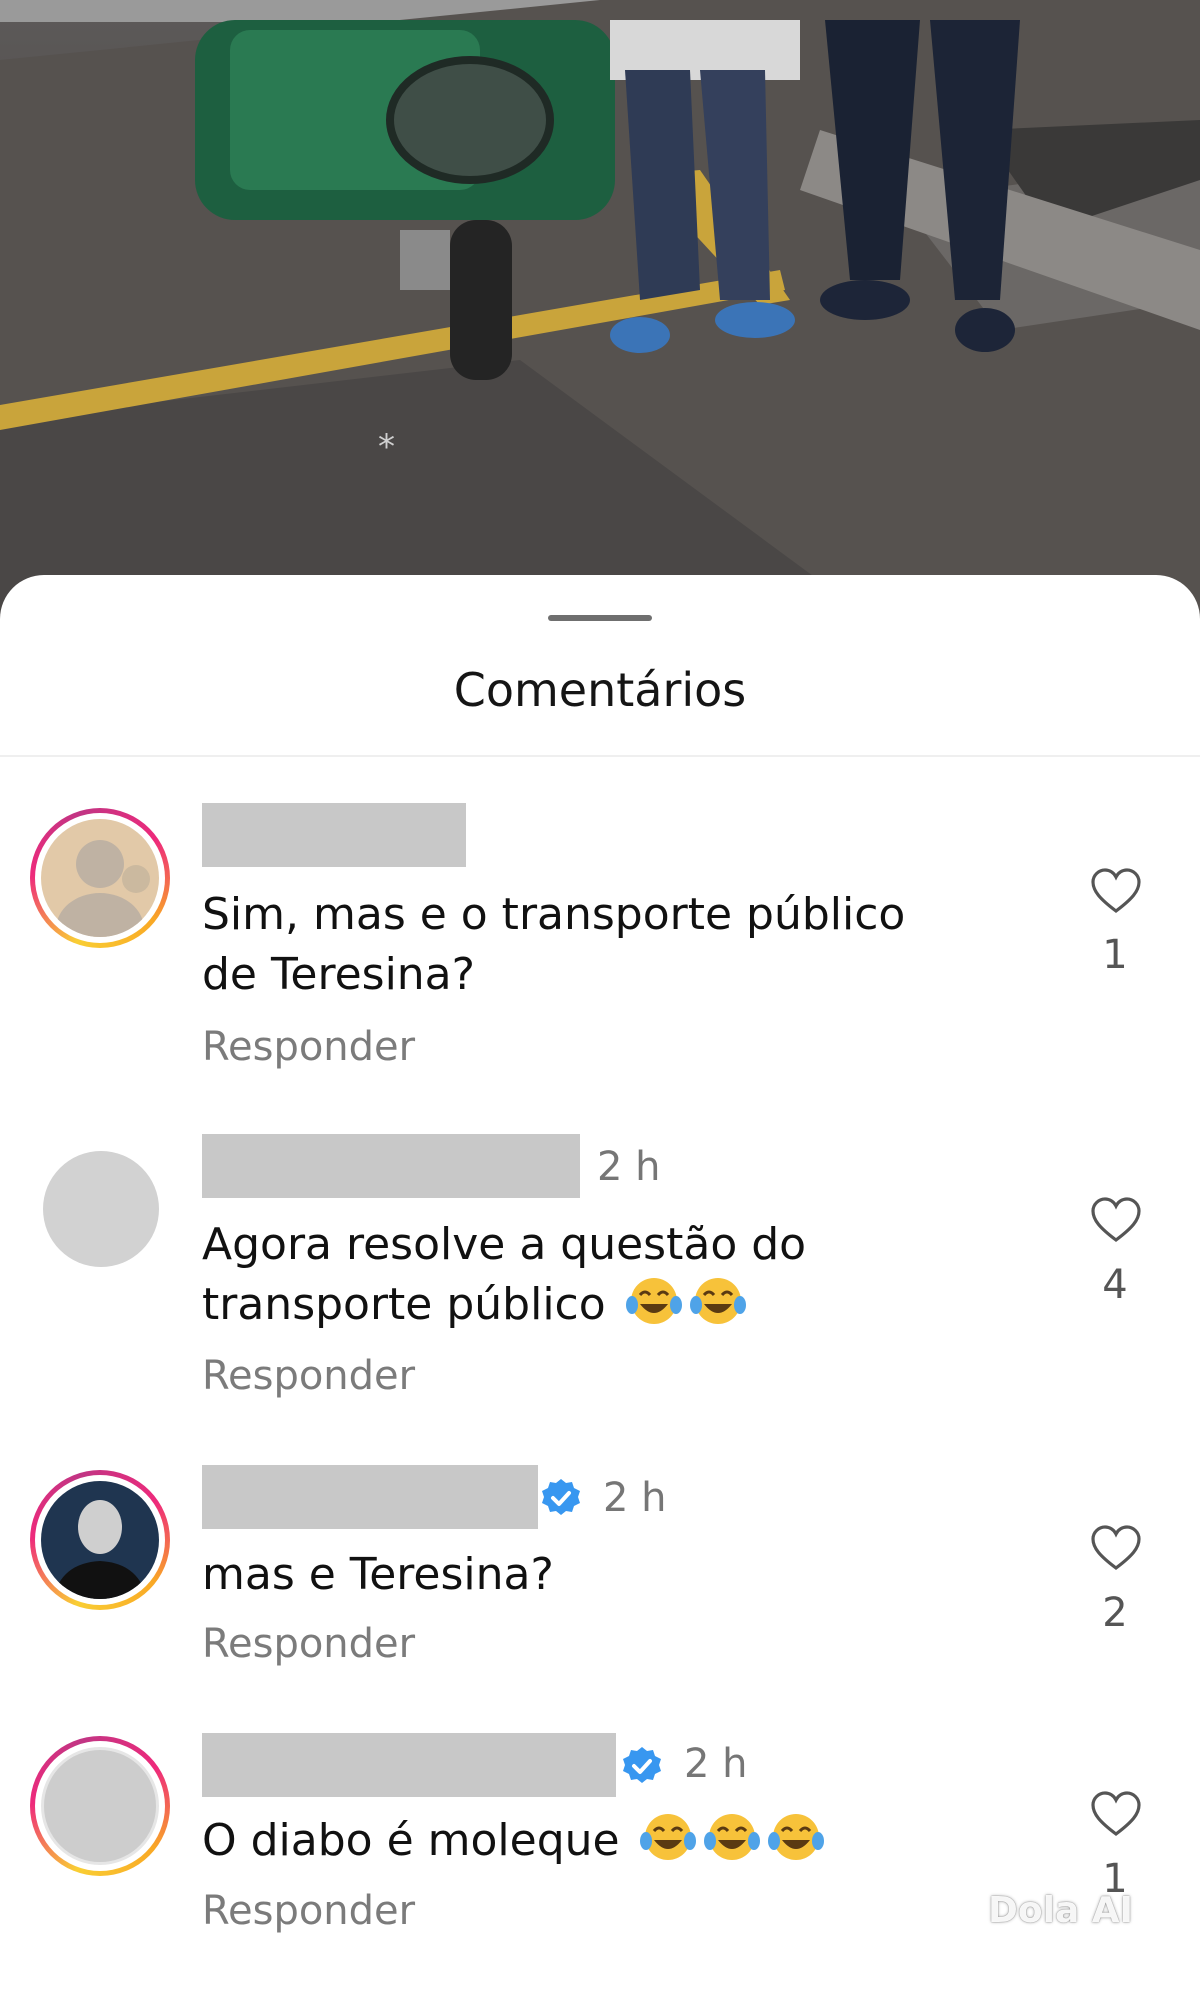 This screenshot has width=1200, height=1992. Describe the element at coordinates (1061, 1910) in the screenshot. I see `watermark: Dola AI` at that location.